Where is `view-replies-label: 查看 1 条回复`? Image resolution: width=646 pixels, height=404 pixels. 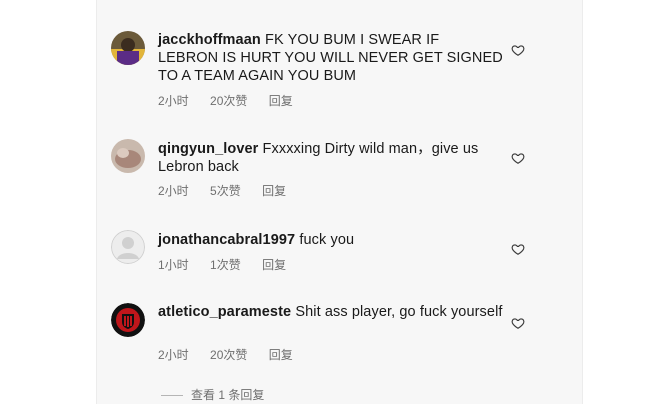 view-replies-label: 查看 1 条回复 is located at coordinates (228, 395).